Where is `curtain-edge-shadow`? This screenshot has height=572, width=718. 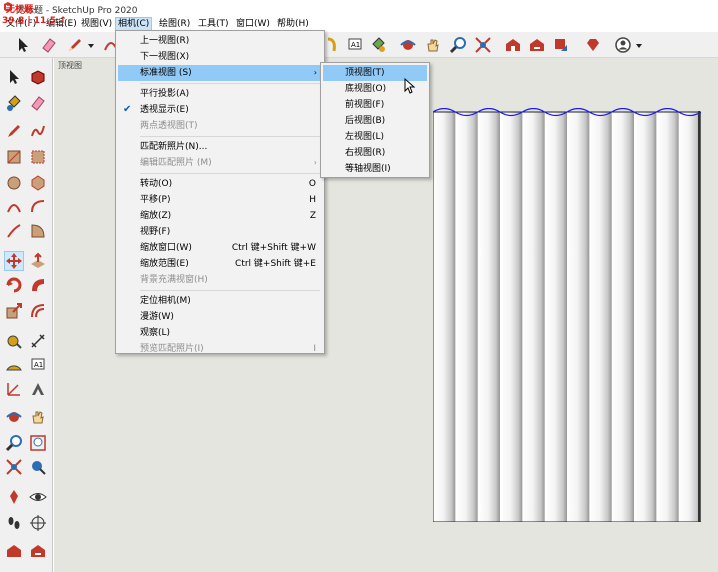 curtain-edge-shadow is located at coordinates (699, 316).